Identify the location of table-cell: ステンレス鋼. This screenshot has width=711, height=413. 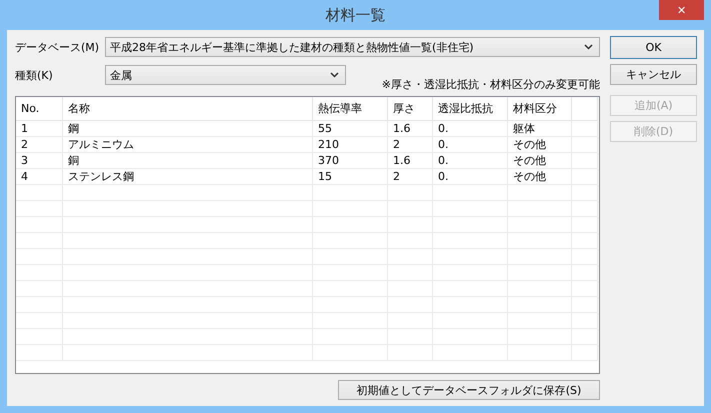
(188, 177).